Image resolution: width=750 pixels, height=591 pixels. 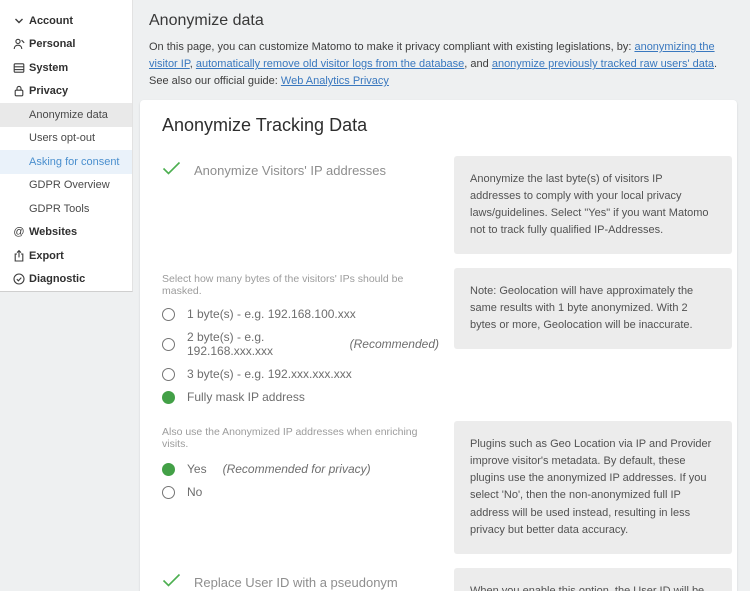 I want to click on radio-label: 1 byte(s) - e.g. 192.168.100.xxx, so click(x=271, y=314).